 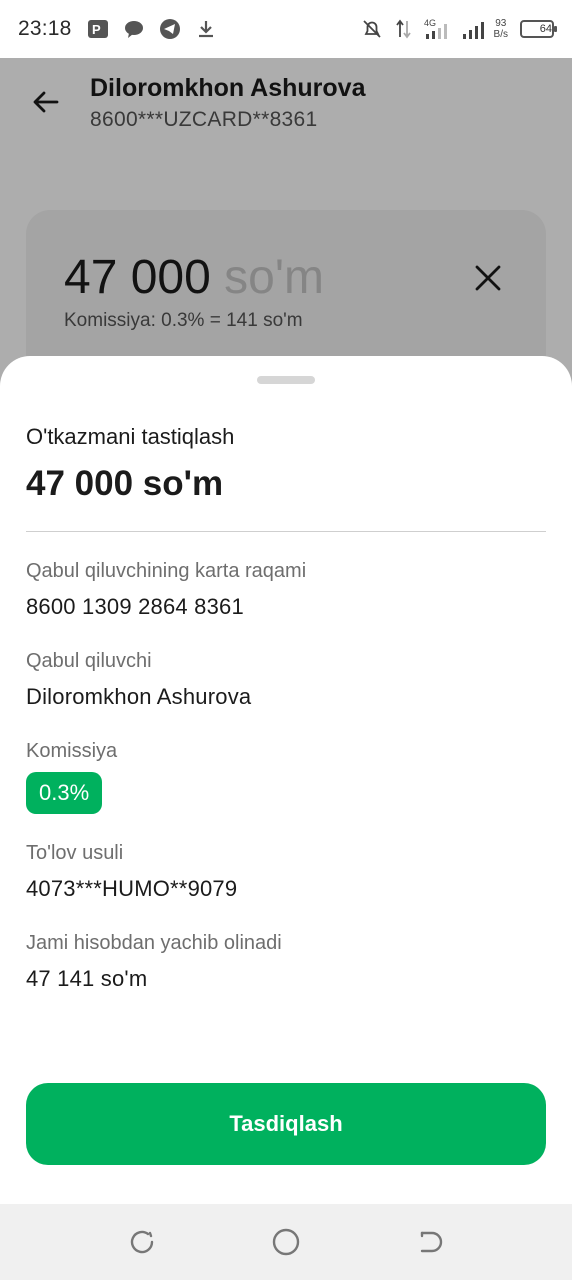 I want to click on battery-level: 64, so click(x=545, y=29).